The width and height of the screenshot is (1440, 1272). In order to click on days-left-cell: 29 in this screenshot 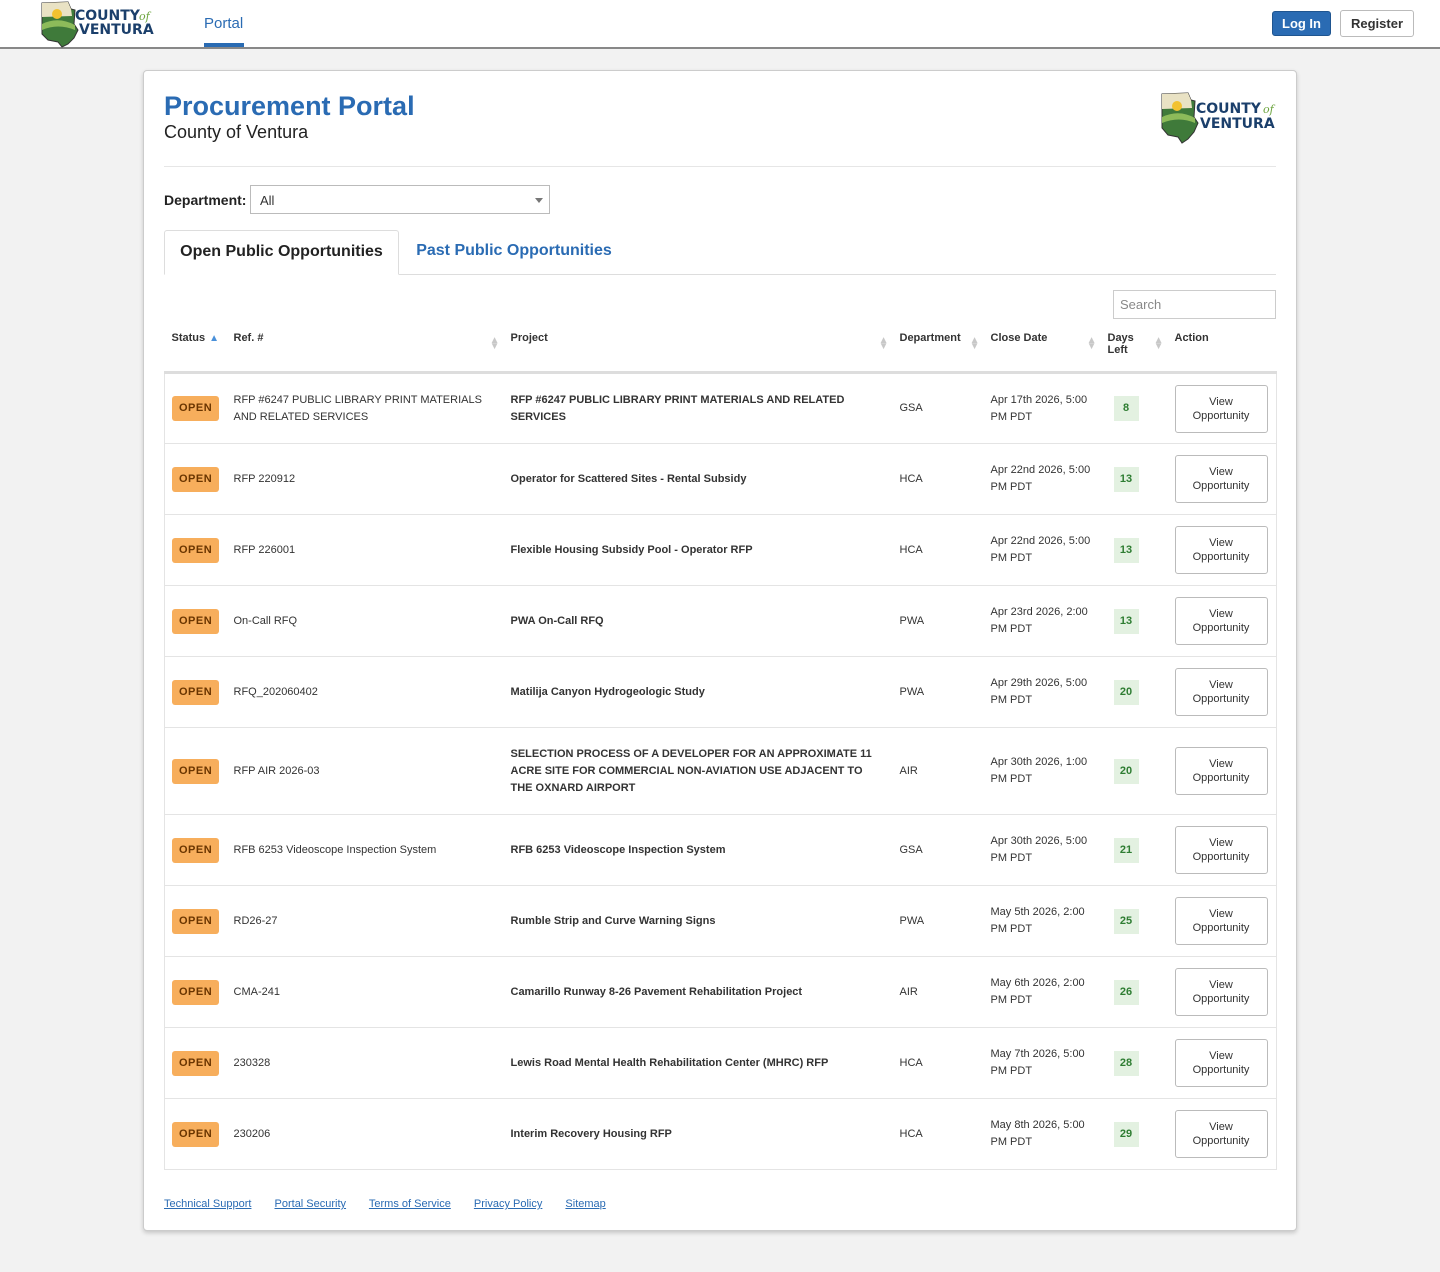, I will do `click(1134, 1134)`.